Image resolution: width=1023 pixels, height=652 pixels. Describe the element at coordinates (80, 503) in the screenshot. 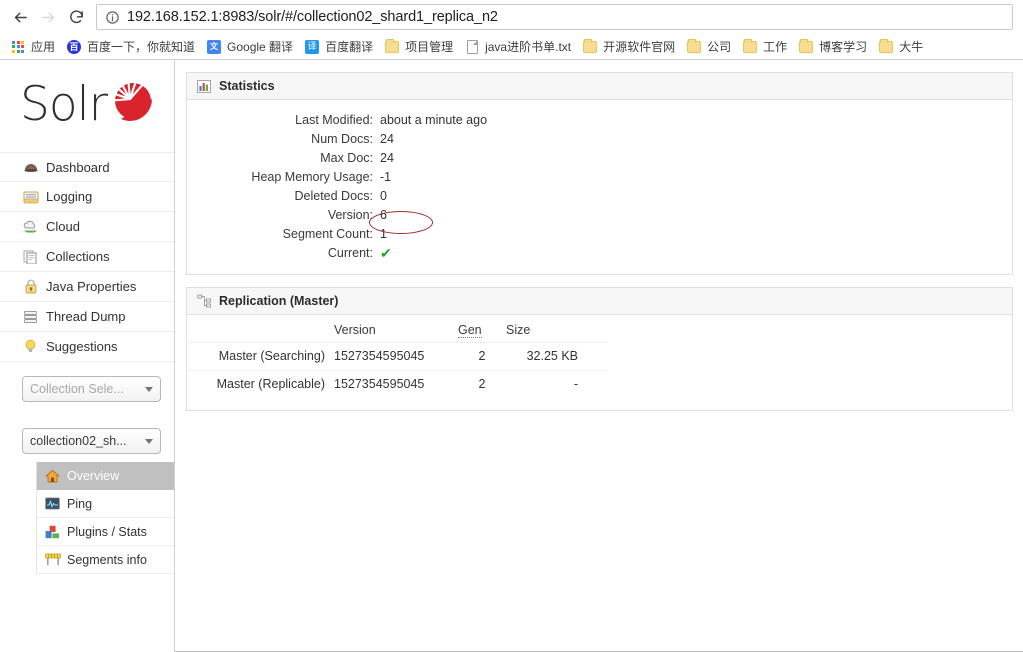

I see `sidebar-item-label: Ping` at that location.